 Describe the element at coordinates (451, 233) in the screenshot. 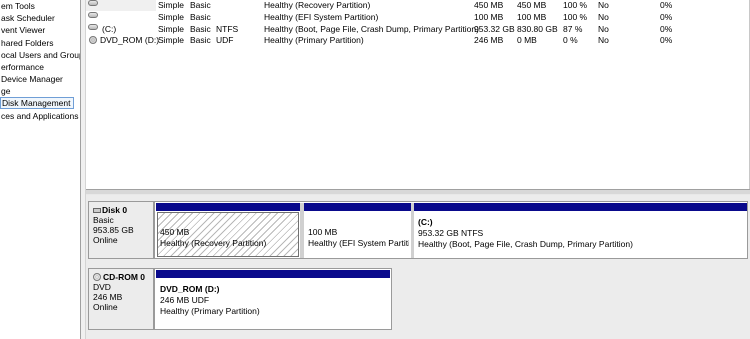

I see `partition-size: 953.32 GB NTFS` at that location.